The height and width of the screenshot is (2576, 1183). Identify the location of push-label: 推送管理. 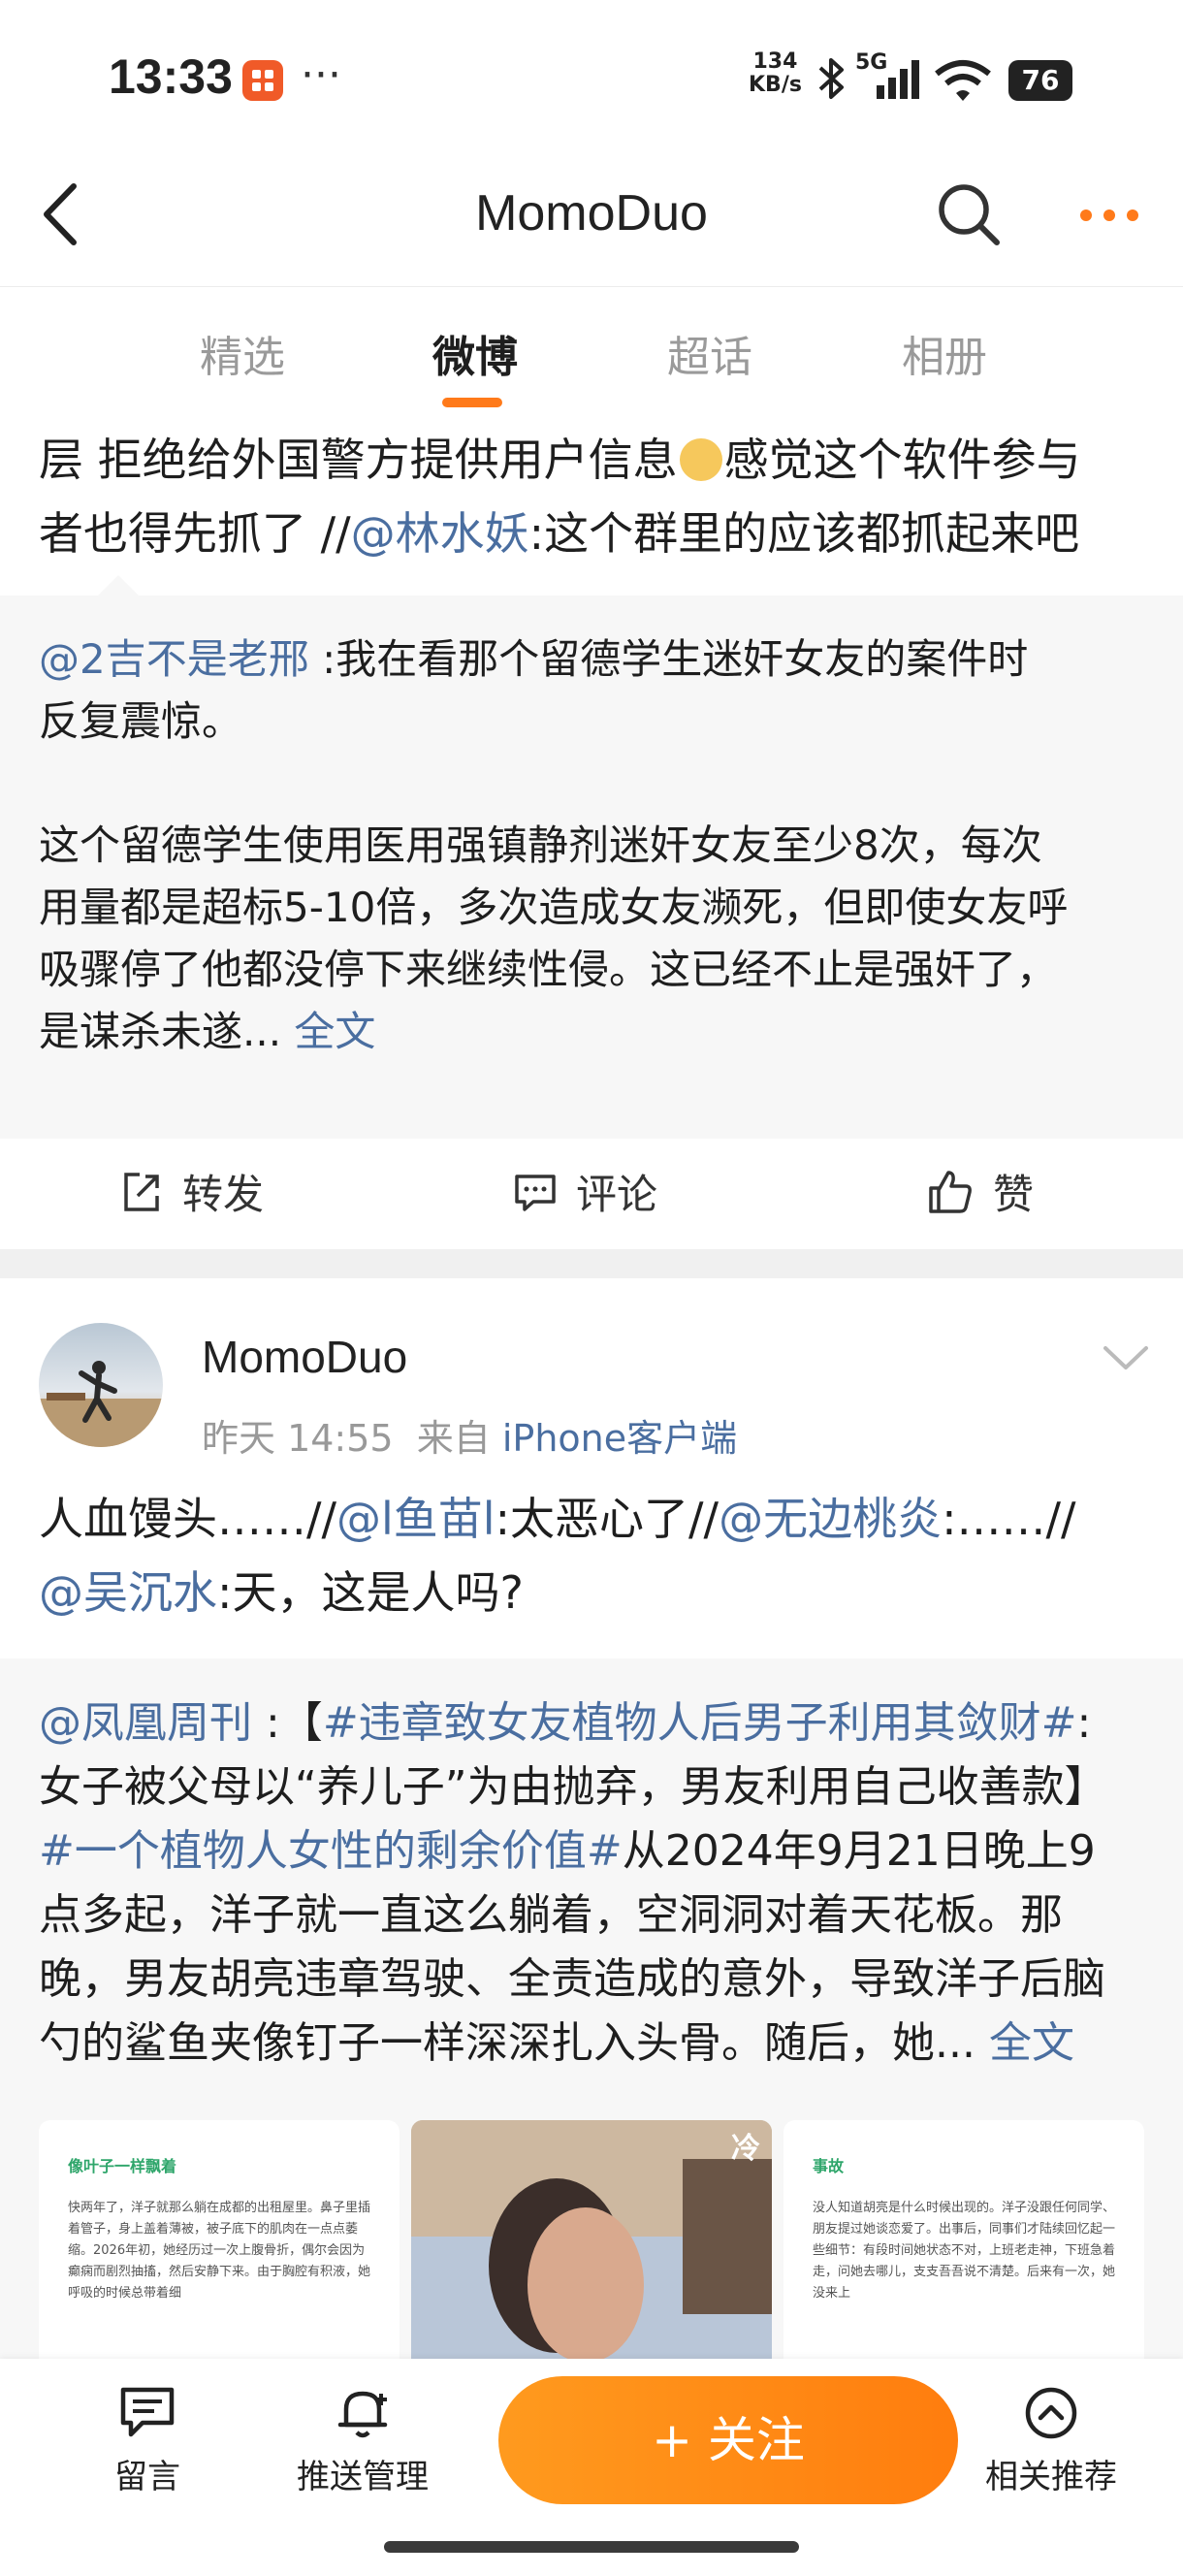
(363, 2477).